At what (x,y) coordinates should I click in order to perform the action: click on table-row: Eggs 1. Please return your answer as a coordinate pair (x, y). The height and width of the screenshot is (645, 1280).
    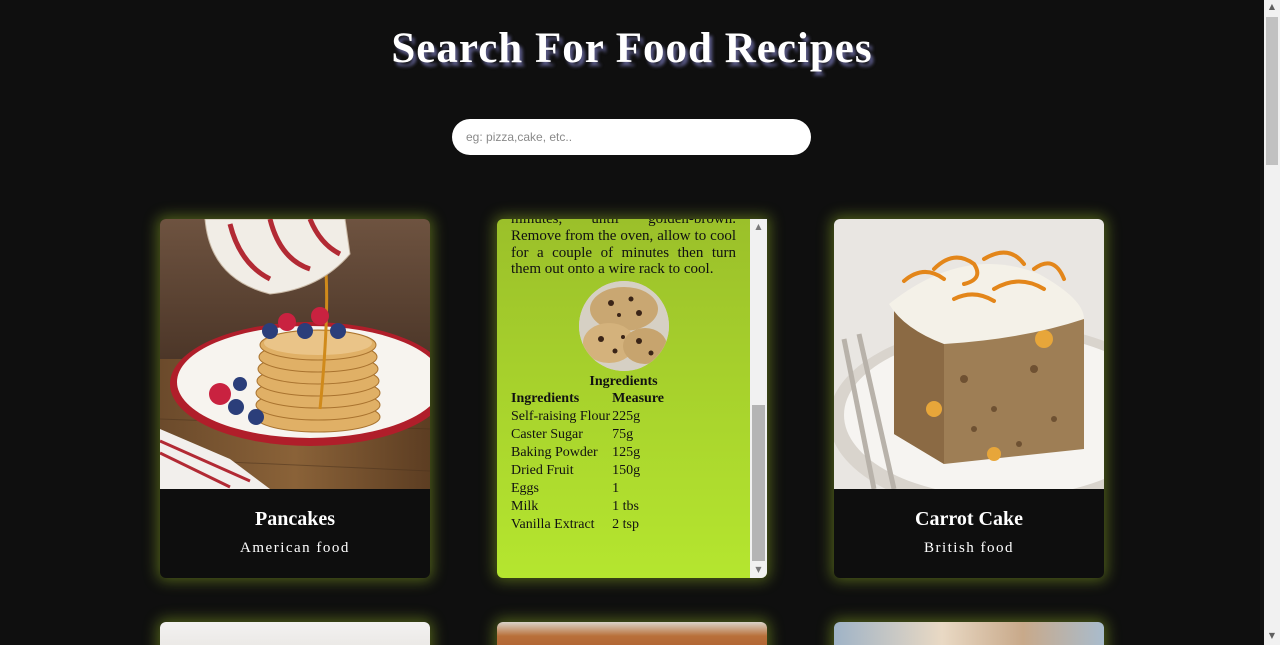
    Looking at the image, I should click on (588, 489).